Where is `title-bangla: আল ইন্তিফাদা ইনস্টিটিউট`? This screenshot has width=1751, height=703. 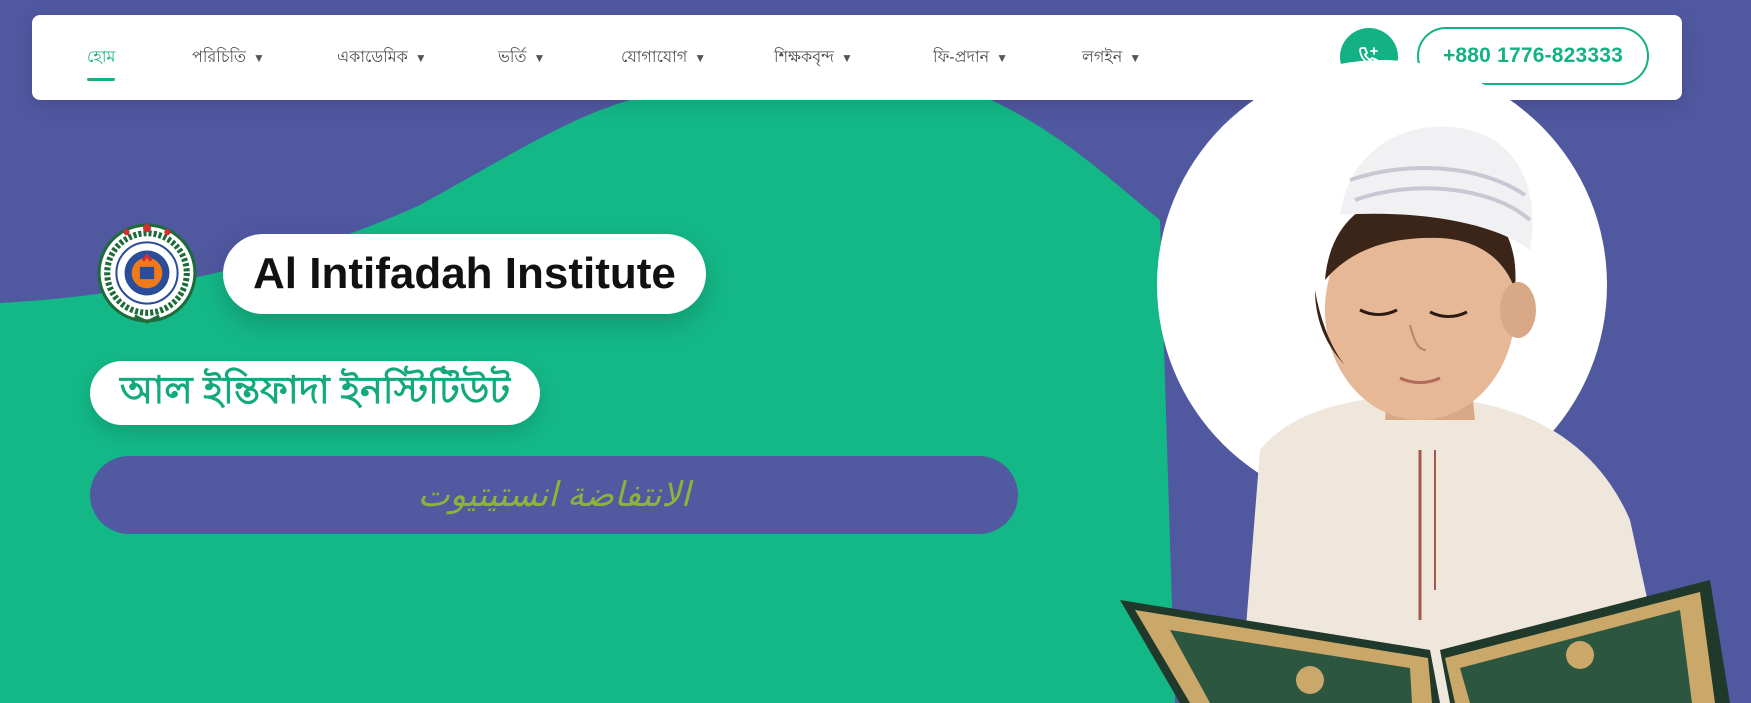 title-bangla: আল ইন্তিফাদা ইনস্টিটিউট is located at coordinates (315, 391).